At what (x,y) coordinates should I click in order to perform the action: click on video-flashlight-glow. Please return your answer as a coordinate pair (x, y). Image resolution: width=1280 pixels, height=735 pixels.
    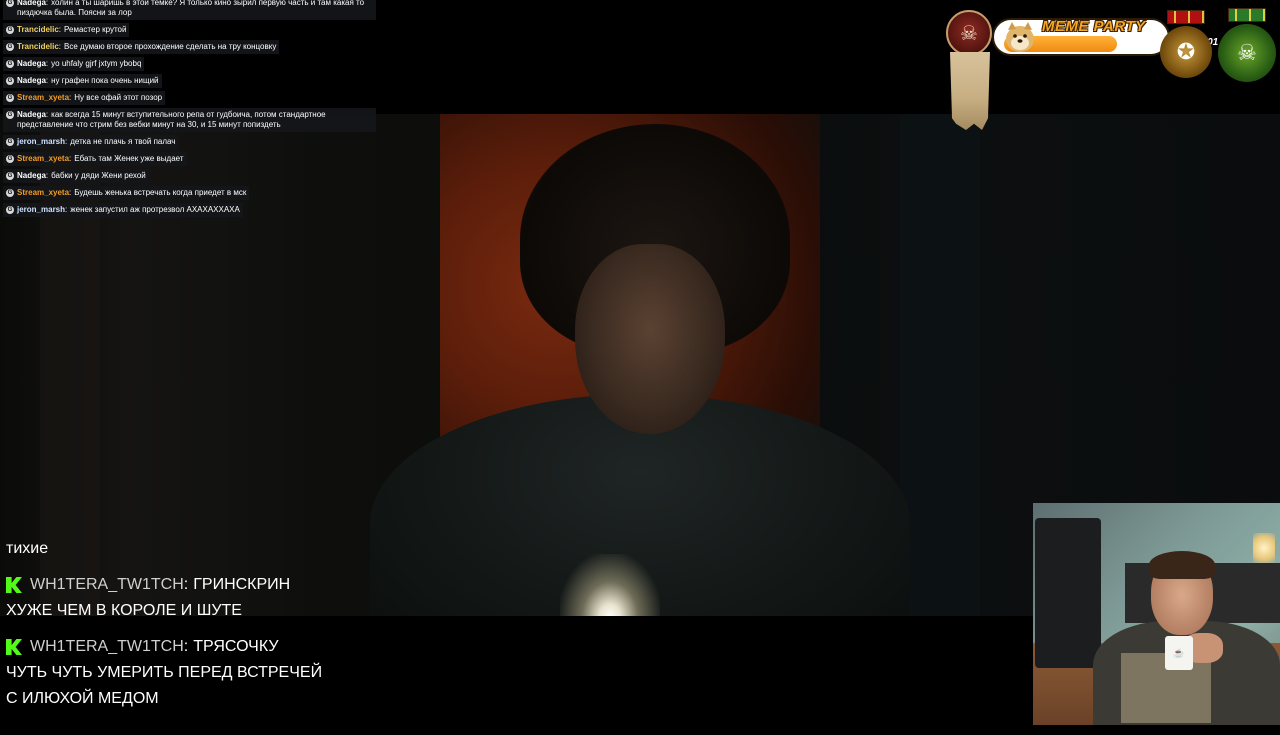
    Looking at the image, I should click on (610, 585).